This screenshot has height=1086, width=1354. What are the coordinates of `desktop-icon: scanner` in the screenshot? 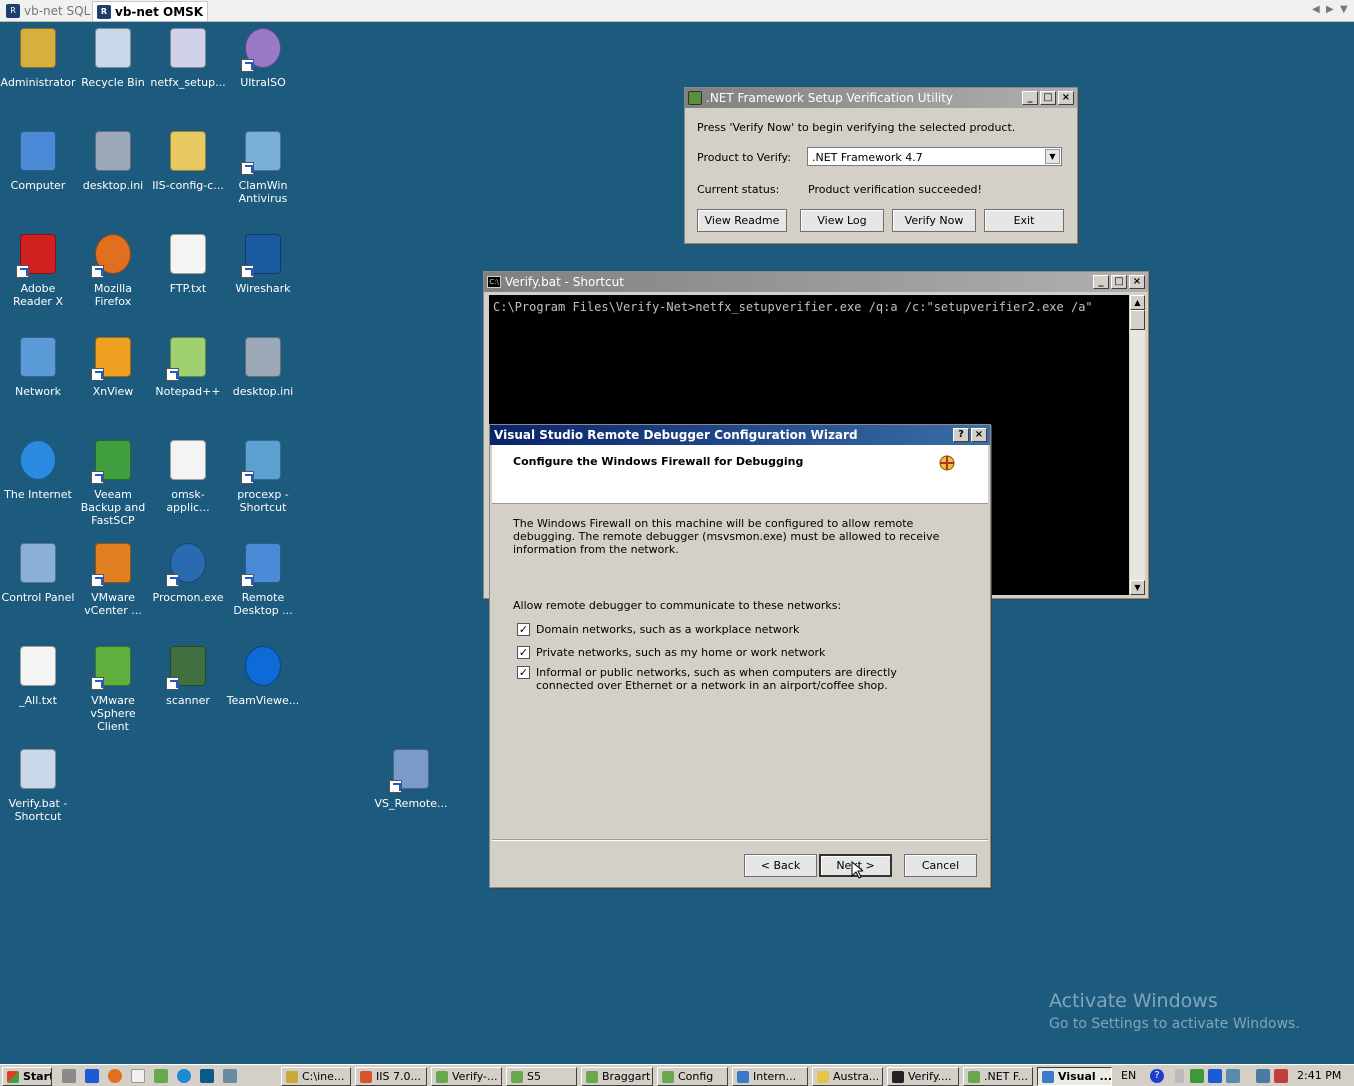 It's located at (188, 673).